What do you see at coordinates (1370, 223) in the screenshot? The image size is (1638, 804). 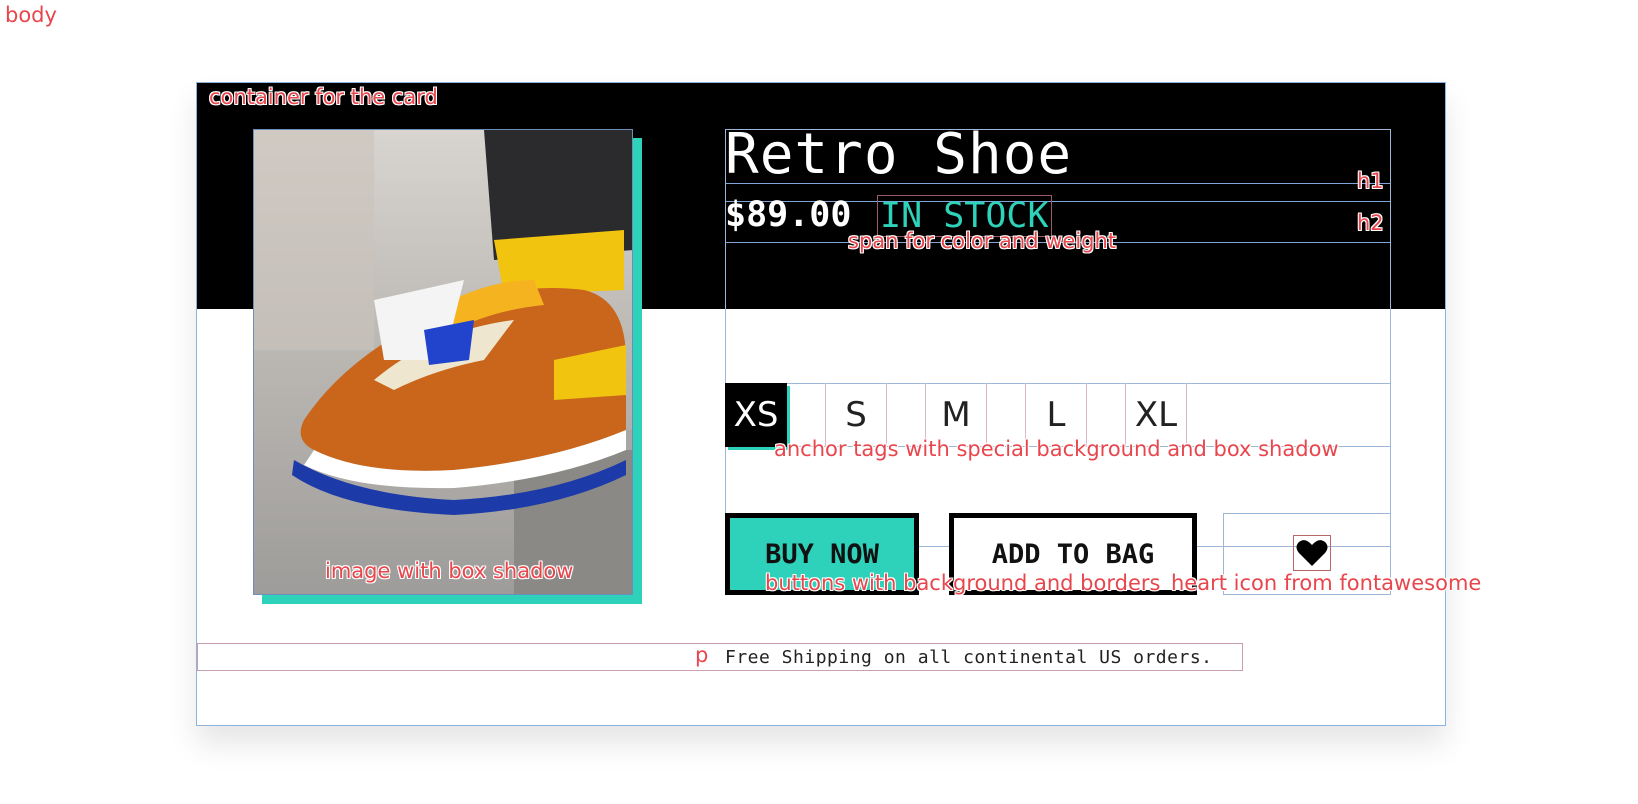 I see `h2-annotation: h2` at bounding box center [1370, 223].